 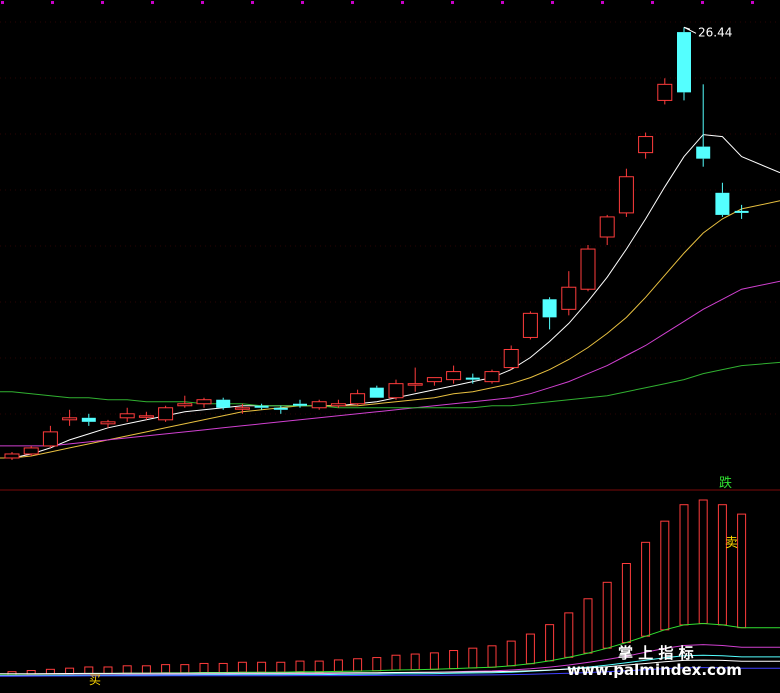 I want to click on watermark-url: www.palmindex.com, so click(x=654, y=670).